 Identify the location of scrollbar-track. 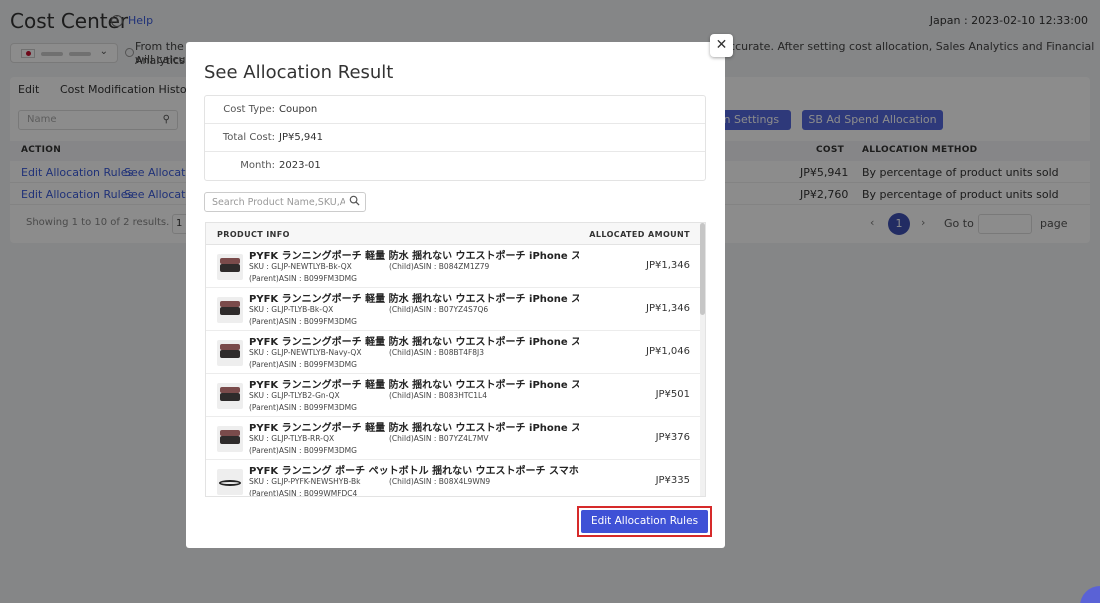
(702, 359).